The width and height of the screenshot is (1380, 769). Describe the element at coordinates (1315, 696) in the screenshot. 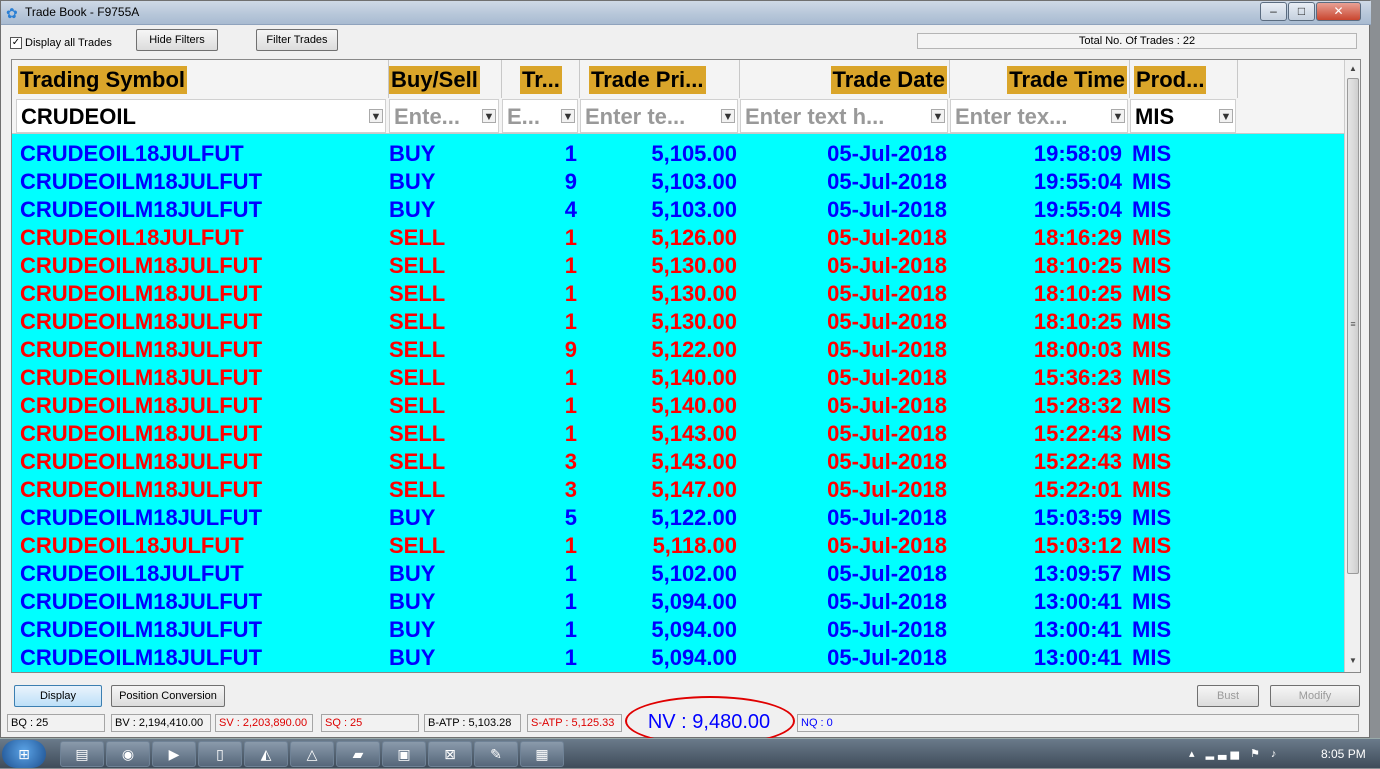

I see `modify-button: Modify` at that location.